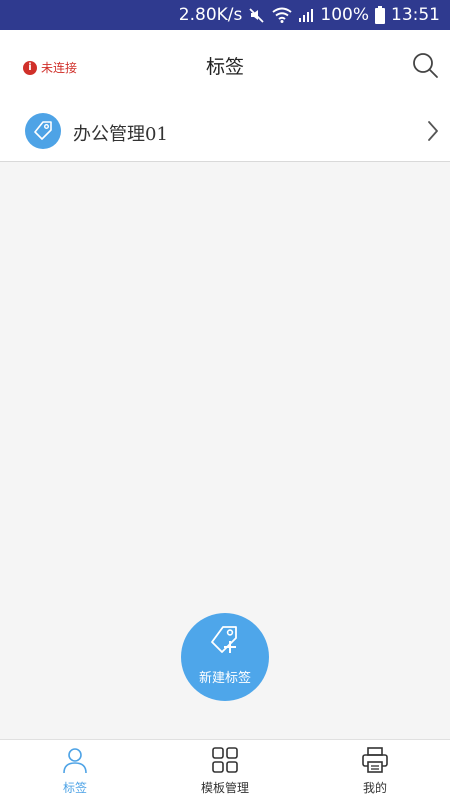 This screenshot has width=450, height=801. I want to click on signal-icon, so click(306, 15).